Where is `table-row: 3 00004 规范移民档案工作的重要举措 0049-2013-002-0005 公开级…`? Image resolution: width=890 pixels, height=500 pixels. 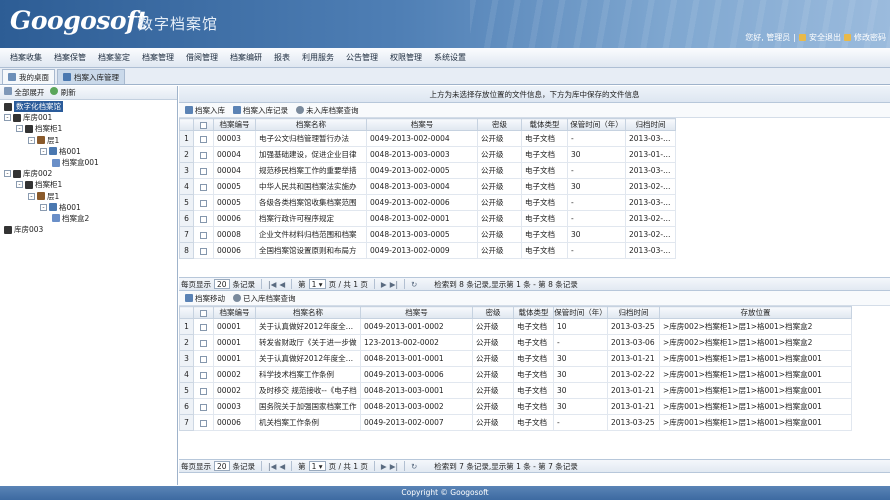
table-row: 3 00004 规范移民档案工作的重要举措 0049-2013-002-0005 公开级… is located at coordinates (427, 170).